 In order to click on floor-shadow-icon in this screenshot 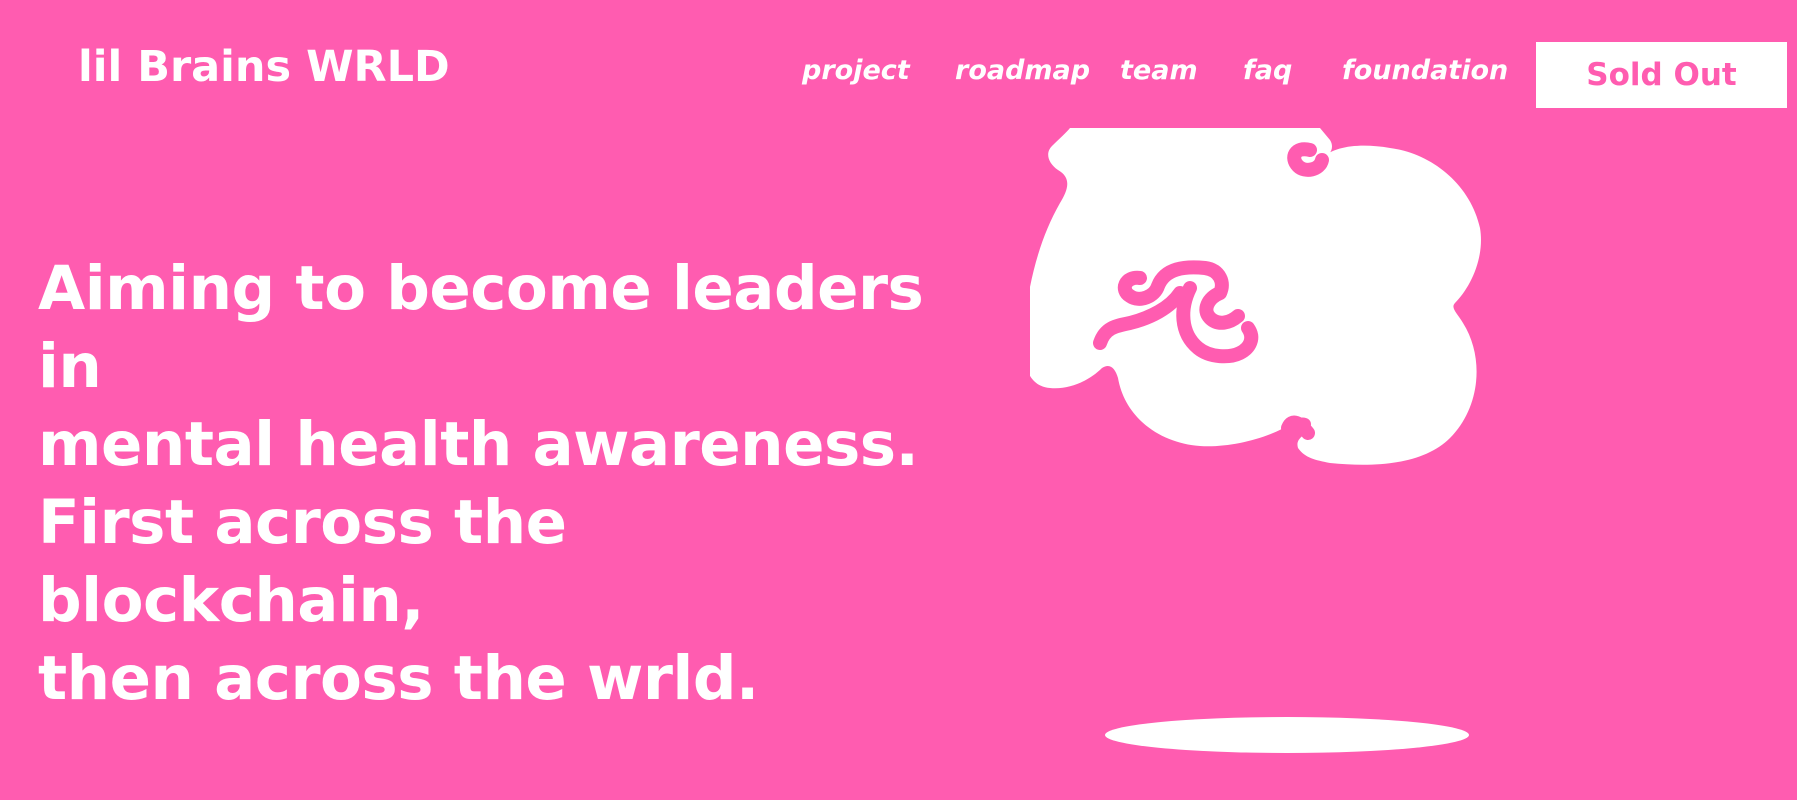, I will do `click(1287, 735)`.